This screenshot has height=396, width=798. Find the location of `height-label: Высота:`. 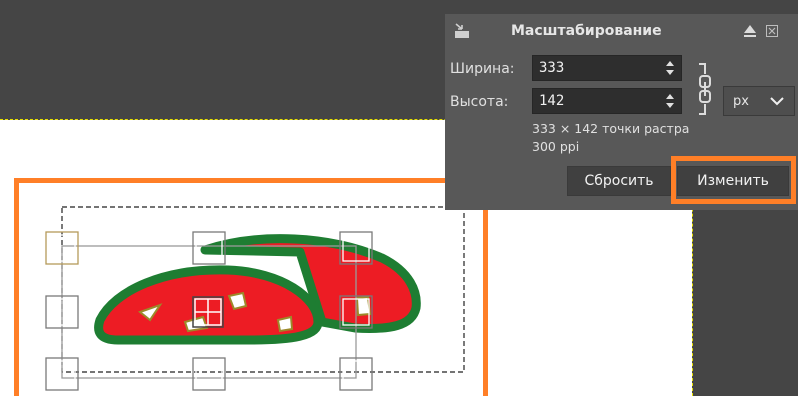

height-label: Высота: is located at coordinates (479, 102).